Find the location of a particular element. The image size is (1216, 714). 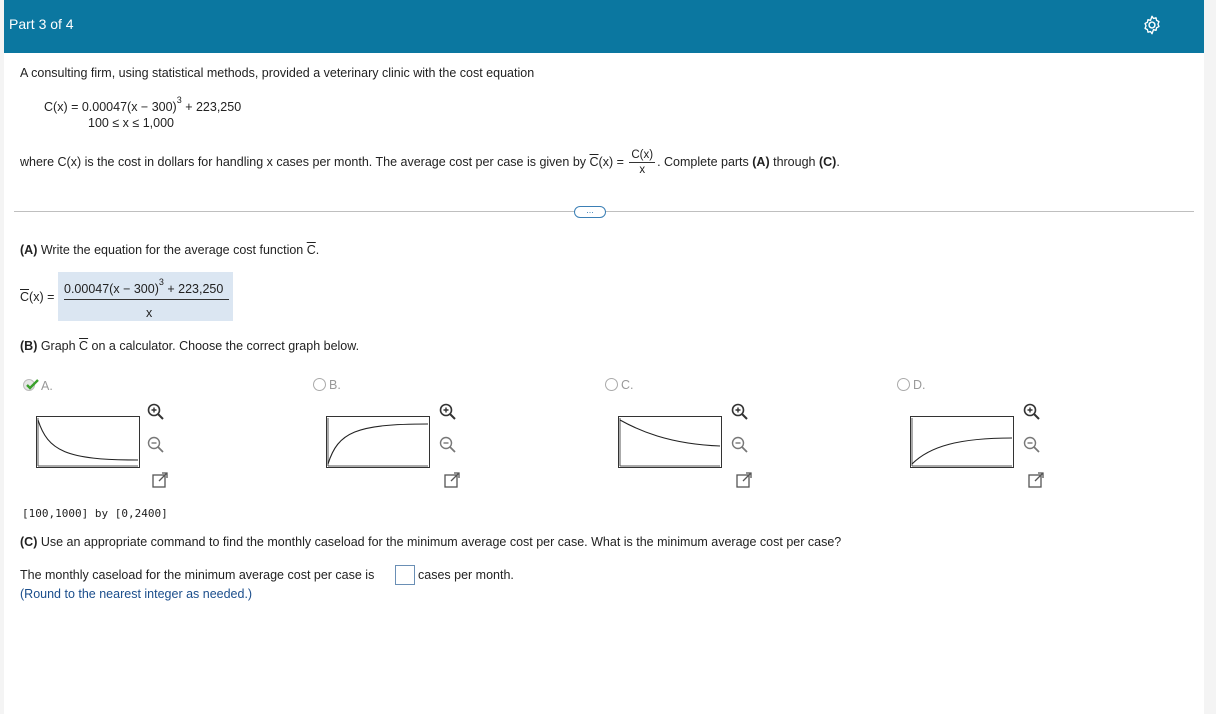

choice-d-radio is located at coordinates (903, 384).